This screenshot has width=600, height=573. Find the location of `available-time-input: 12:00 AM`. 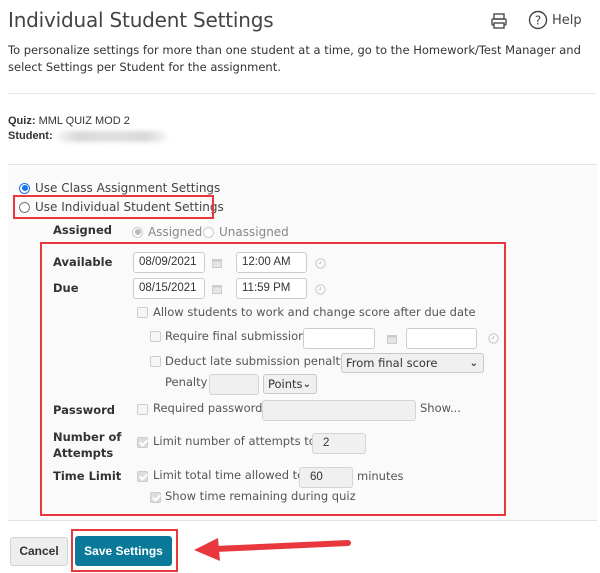

available-time-input: 12:00 AM is located at coordinates (271, 262).